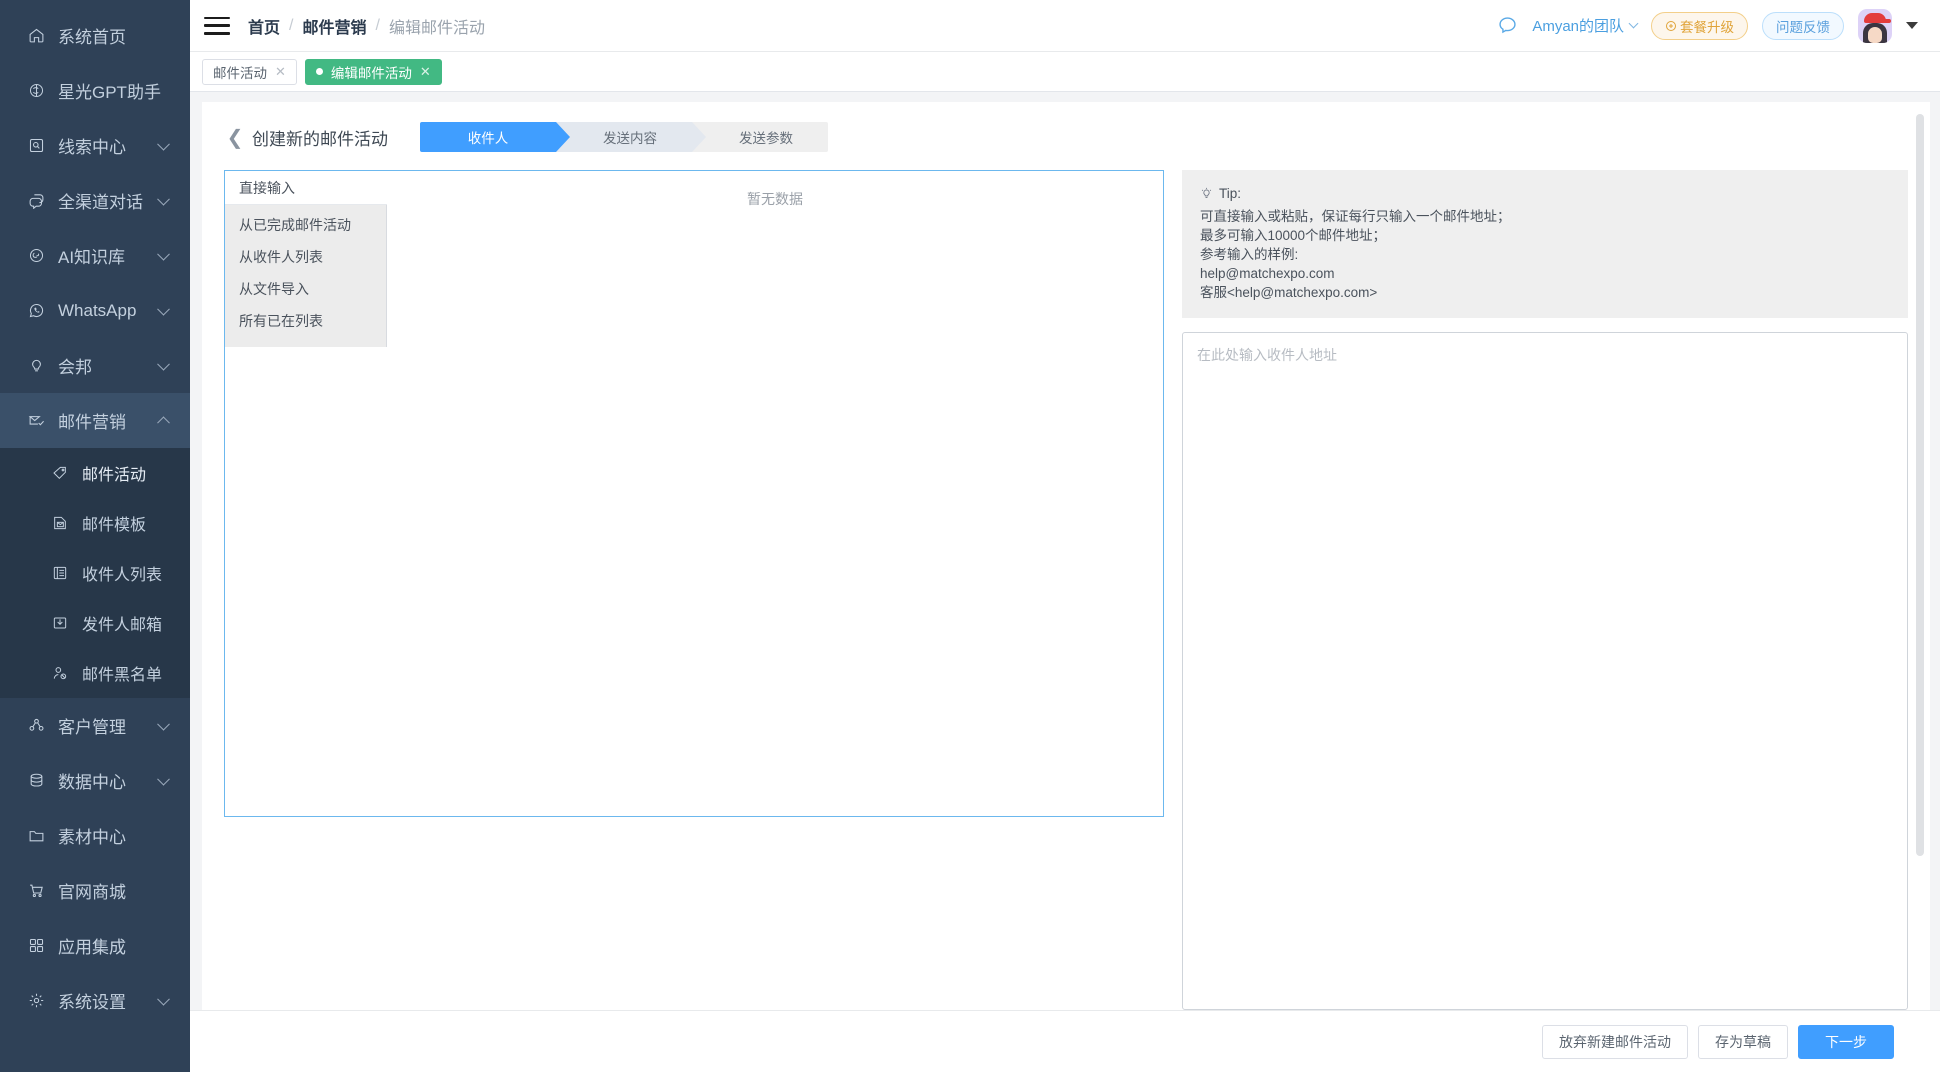  I want to click on sidebar-item-label: 数据中心, so click(92, 782).